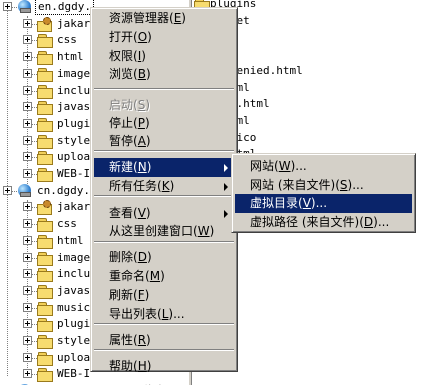 The height and width of the screenshot is (385, 427). What do you see at coordinates (121, 105) in the screenshot?
I see `menu-item-text: 启动` at bounding box center [121, 105].